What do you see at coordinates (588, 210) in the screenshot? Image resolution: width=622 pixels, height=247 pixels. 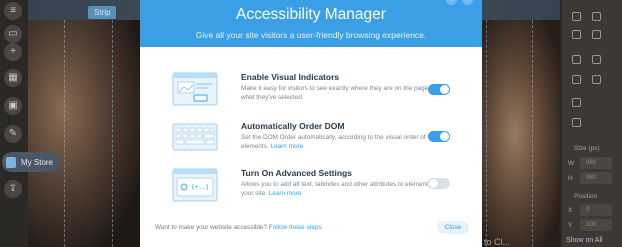 I see `x-value: 0` at bounding box center [588, 210].